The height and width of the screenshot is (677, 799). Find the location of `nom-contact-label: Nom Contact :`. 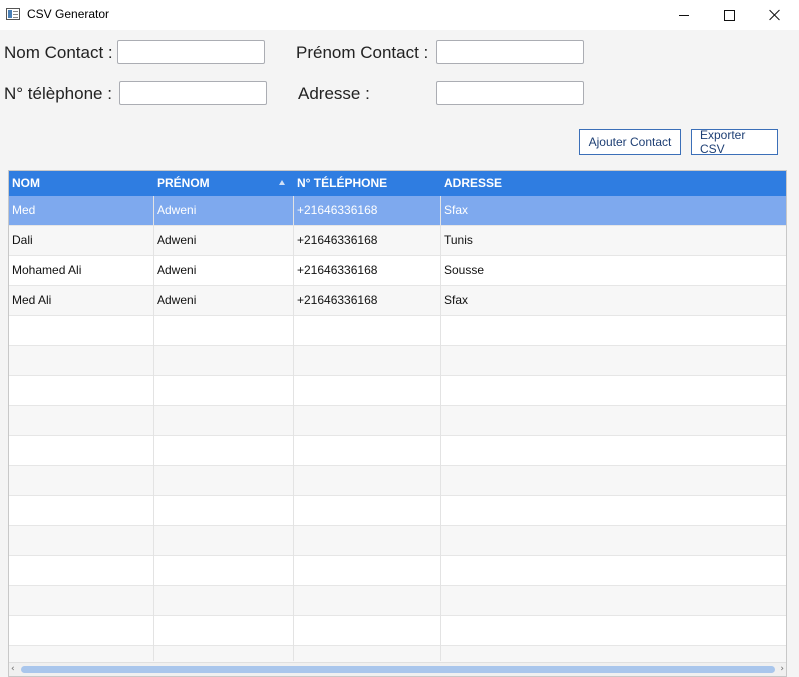

nom-contact-label: Nom Contact : is located at coordinates (58, 52).